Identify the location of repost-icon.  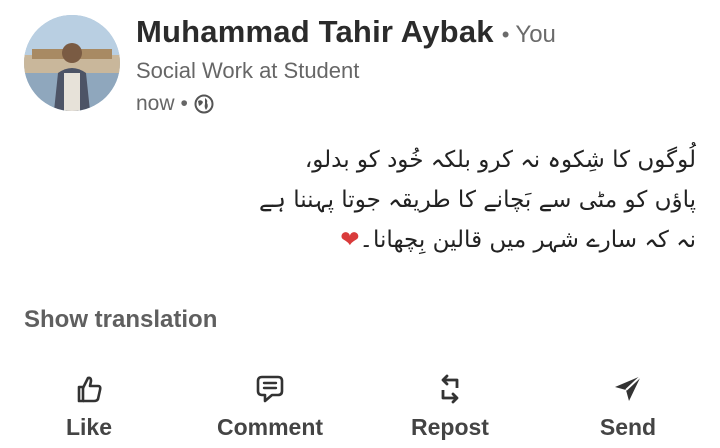
(450, 389).